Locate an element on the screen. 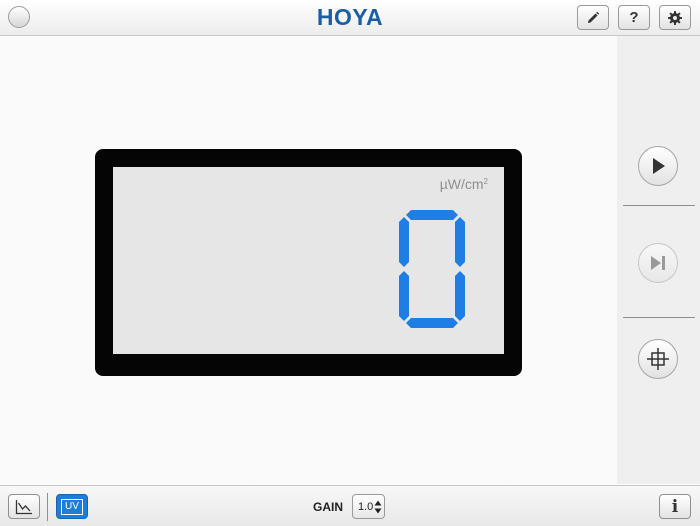 This screenshot has width=700, height=526. uv-button: UV is located at coordinates (72, 506).